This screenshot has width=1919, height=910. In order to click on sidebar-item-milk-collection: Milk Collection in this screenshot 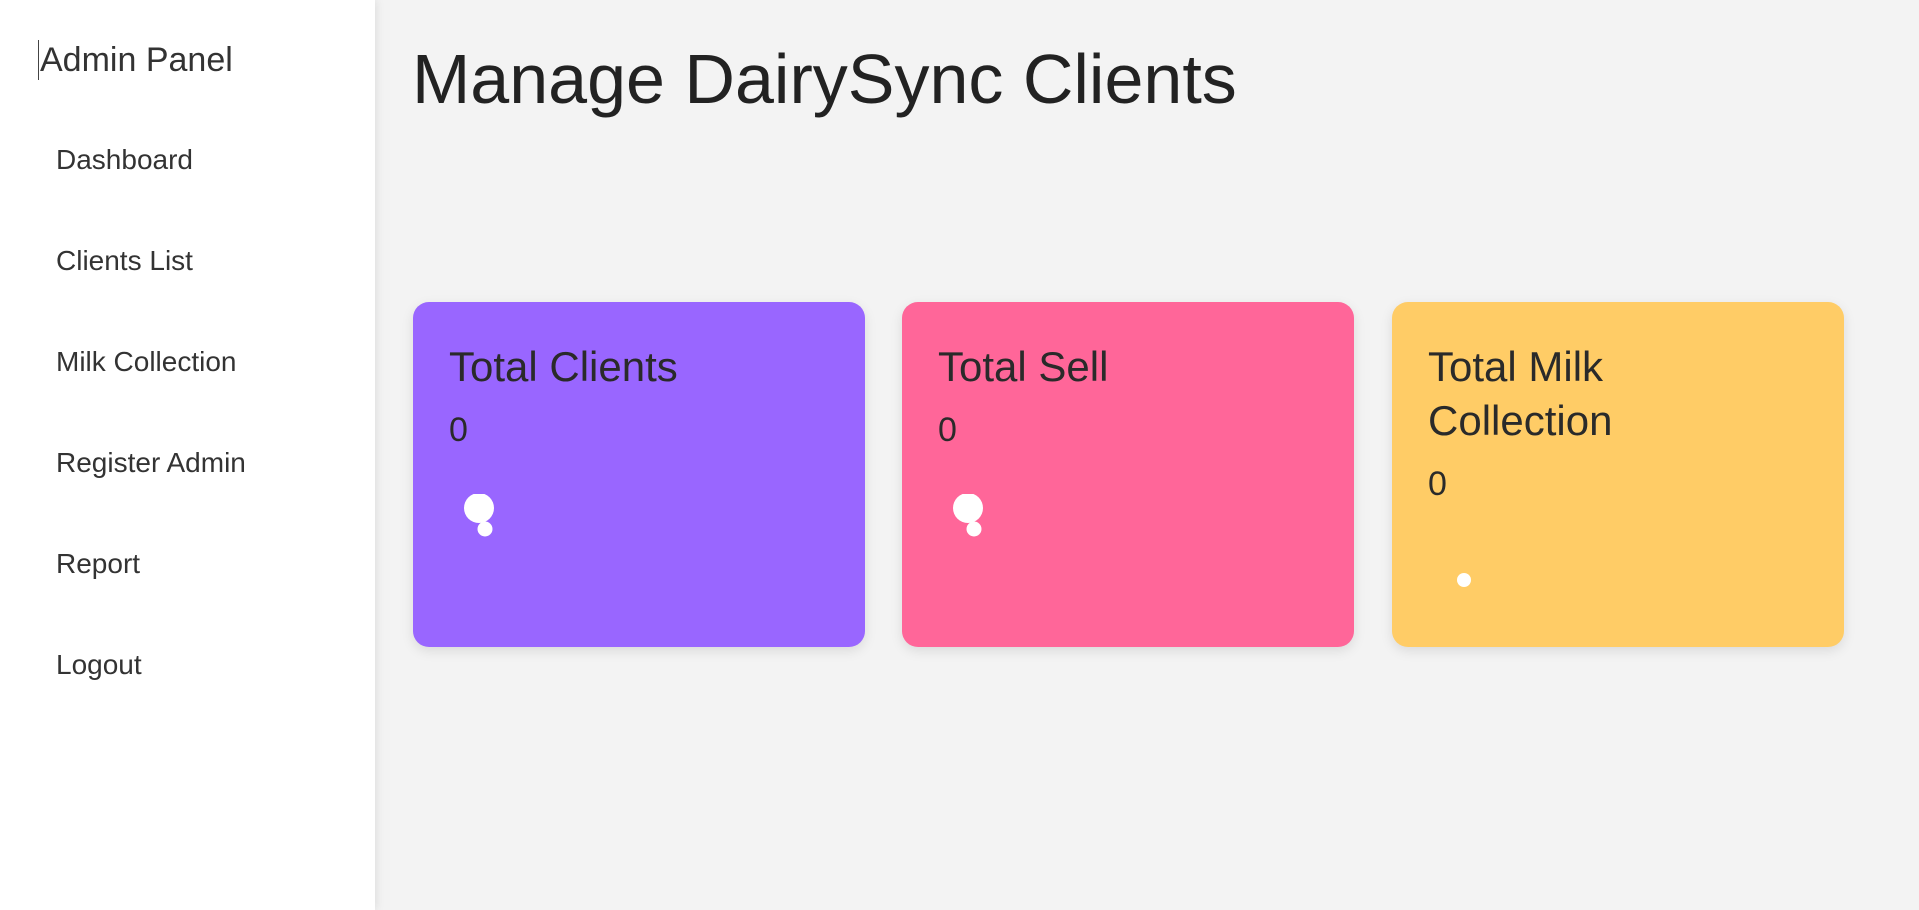, I will do `click(151, 390)`.